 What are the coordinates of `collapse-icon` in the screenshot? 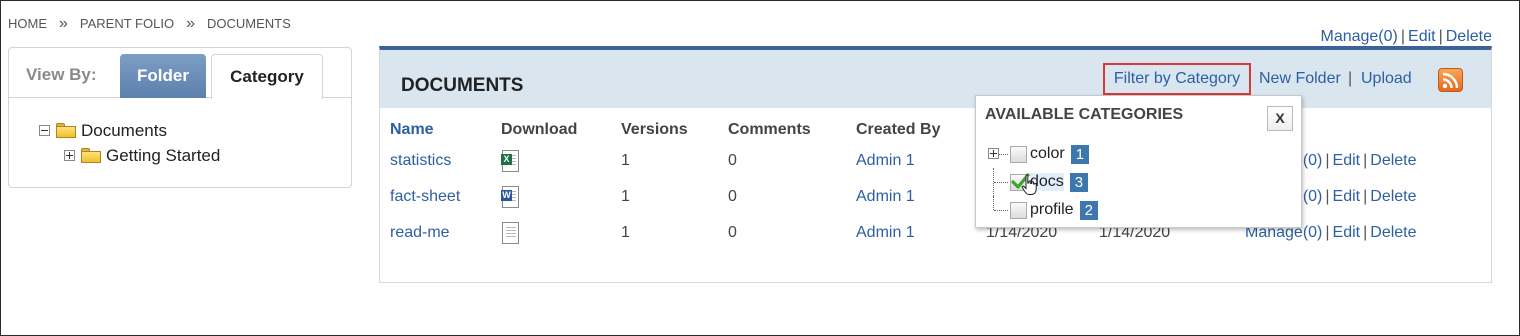 It's located at (44, 130).